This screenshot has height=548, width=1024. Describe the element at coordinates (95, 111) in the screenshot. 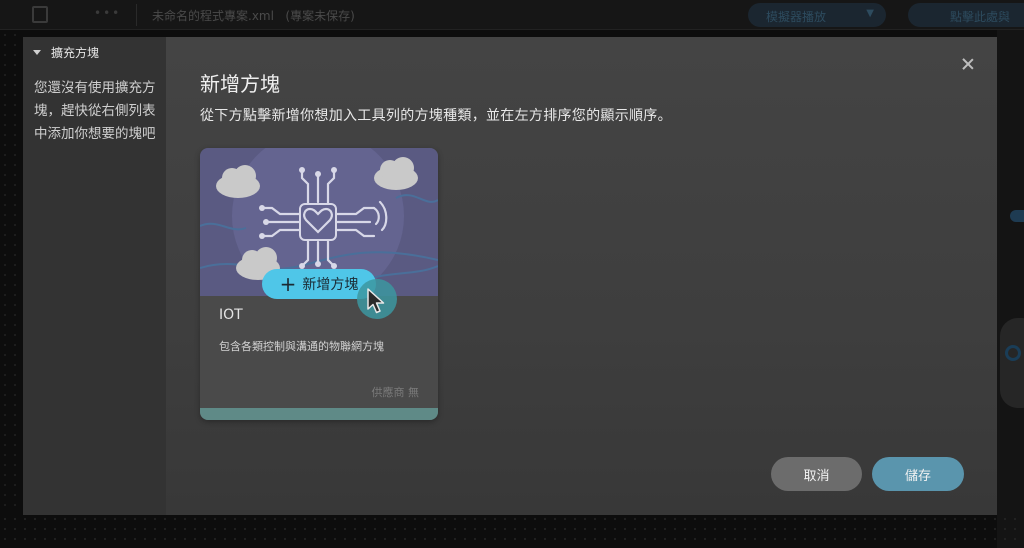

I see `sidebar-empty-hint: 您還沒有使用擴充方塊，趕快從右側列表中添加你想要的塊吧` at that location.